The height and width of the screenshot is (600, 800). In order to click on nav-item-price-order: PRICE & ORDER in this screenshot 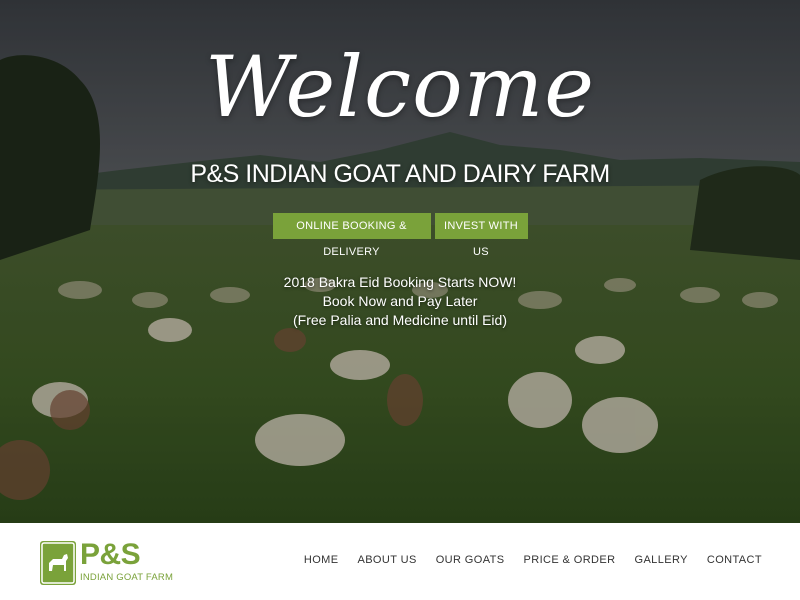, I will do `click(569, 560)`.